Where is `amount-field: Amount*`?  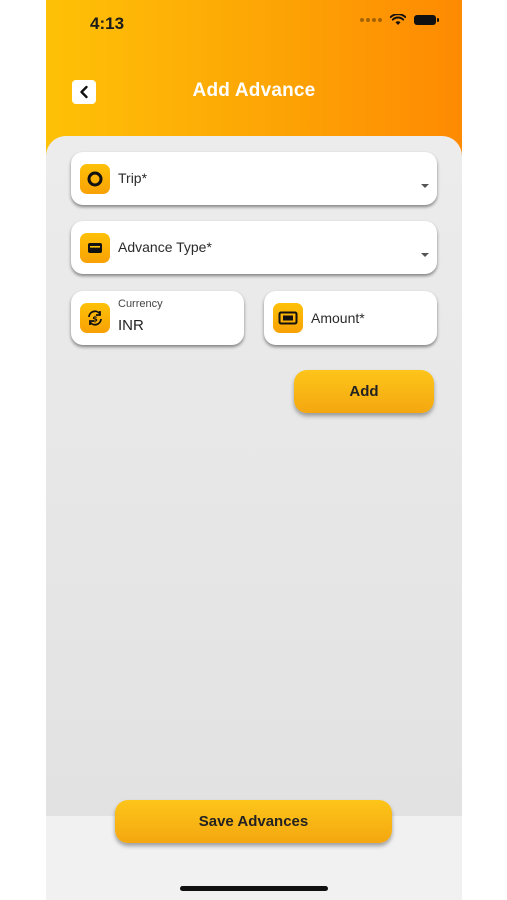 amount-field: Amount* is located at coordinates (350, 318).